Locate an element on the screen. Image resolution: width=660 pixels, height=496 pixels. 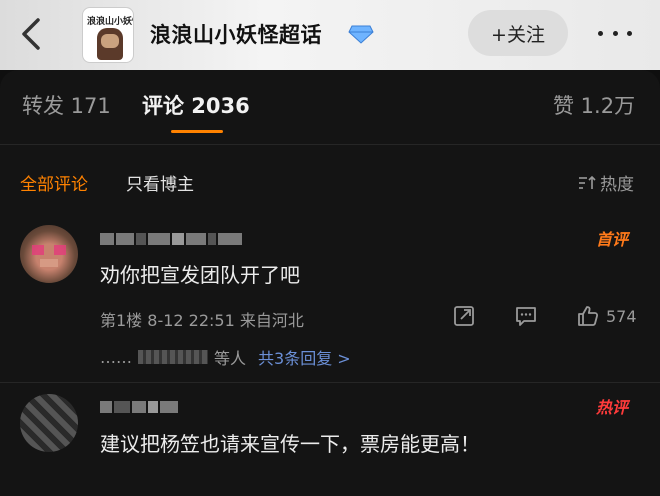
mascot-face is located at coordinates (110, 41).